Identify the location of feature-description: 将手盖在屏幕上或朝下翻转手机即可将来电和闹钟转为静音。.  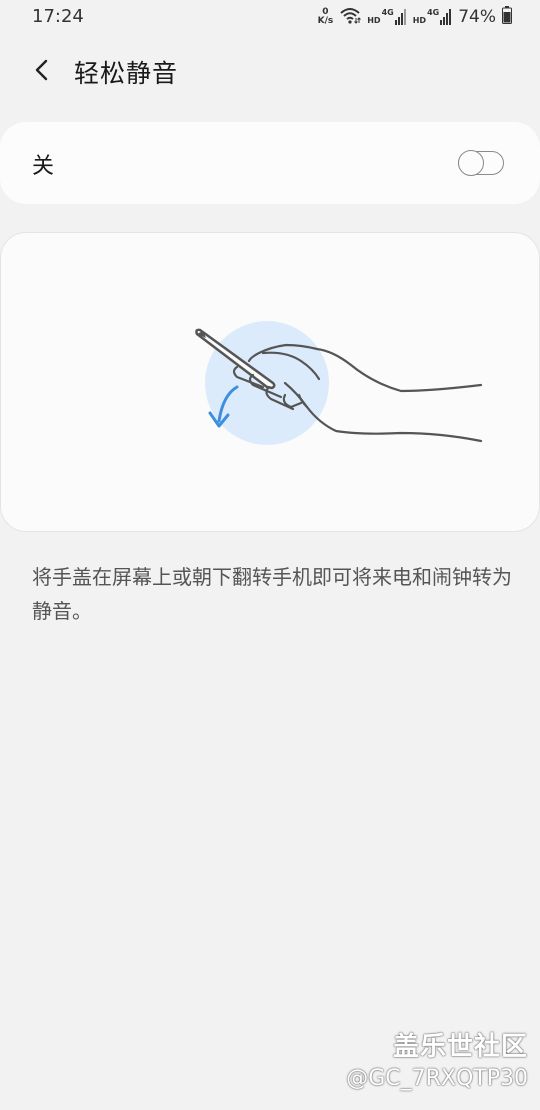
(272, 594).